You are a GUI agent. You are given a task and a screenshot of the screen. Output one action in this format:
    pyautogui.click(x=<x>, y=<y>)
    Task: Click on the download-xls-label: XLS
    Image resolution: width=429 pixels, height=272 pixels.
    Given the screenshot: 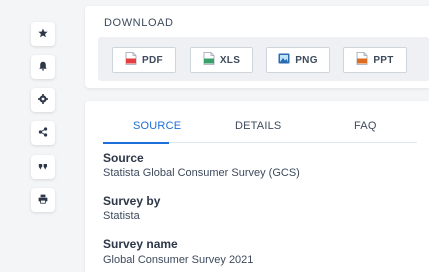 What is the action you would take?
    pyautogui.click(x=230, y=60)
    